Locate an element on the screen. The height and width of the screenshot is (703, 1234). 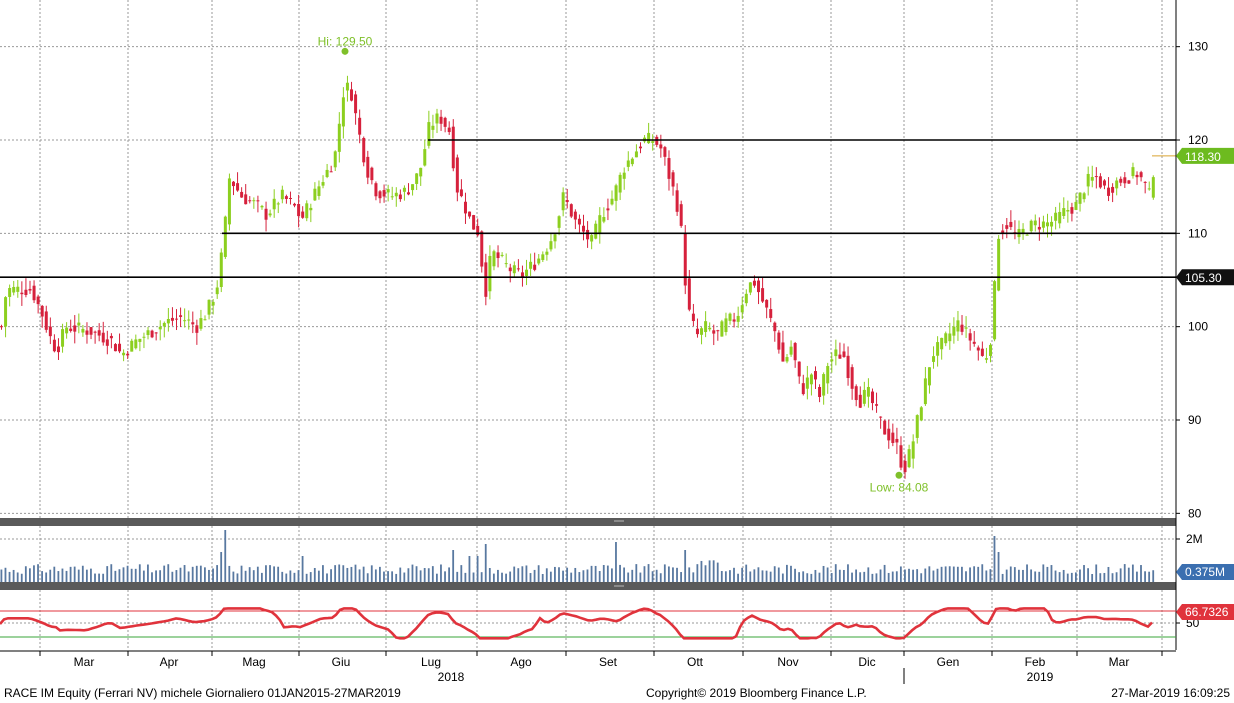
volume-tick-label: 2M is located at coordinates (1194, 539).